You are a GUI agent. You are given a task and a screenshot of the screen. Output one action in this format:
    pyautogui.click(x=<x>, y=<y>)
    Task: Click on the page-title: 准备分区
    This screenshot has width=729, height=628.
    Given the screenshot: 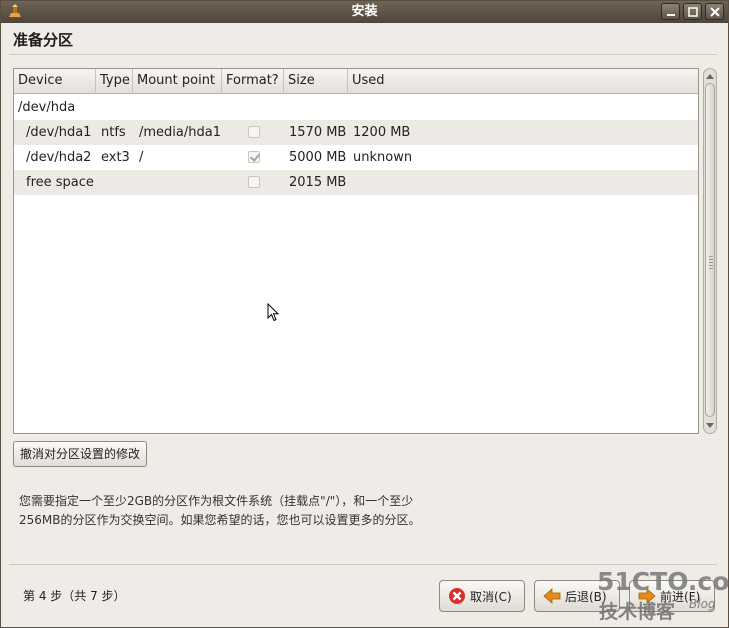 What is the action you would take?
    pyautogui.click(x=43, y=40)
    